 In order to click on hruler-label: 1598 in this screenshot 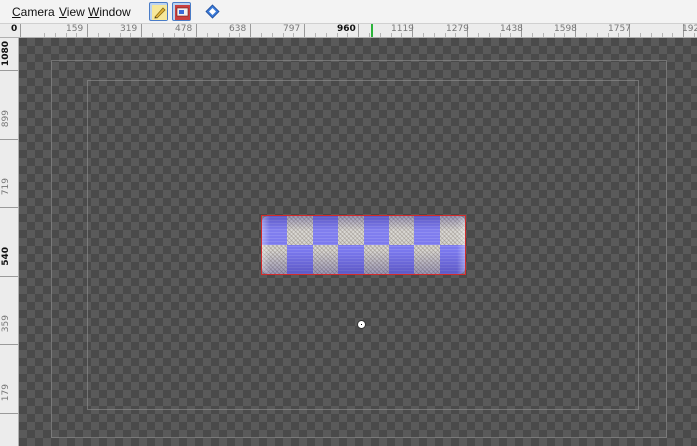, I will do `click(565, 29)`.